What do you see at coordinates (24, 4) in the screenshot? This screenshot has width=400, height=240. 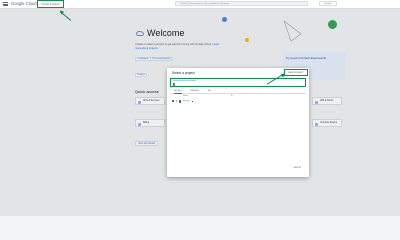 I see `brand-label: Google Cloud` at bounding box center [24, 4].